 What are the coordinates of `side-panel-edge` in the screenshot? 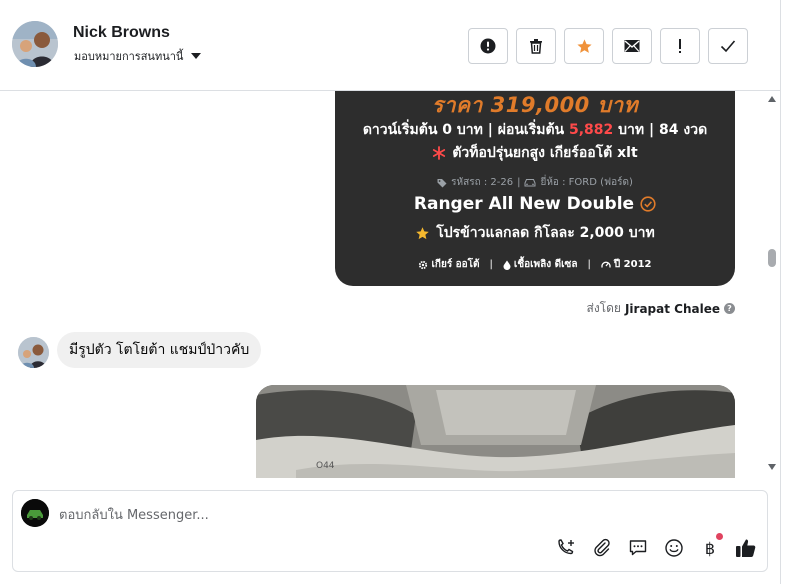 It's located at (784, 292).